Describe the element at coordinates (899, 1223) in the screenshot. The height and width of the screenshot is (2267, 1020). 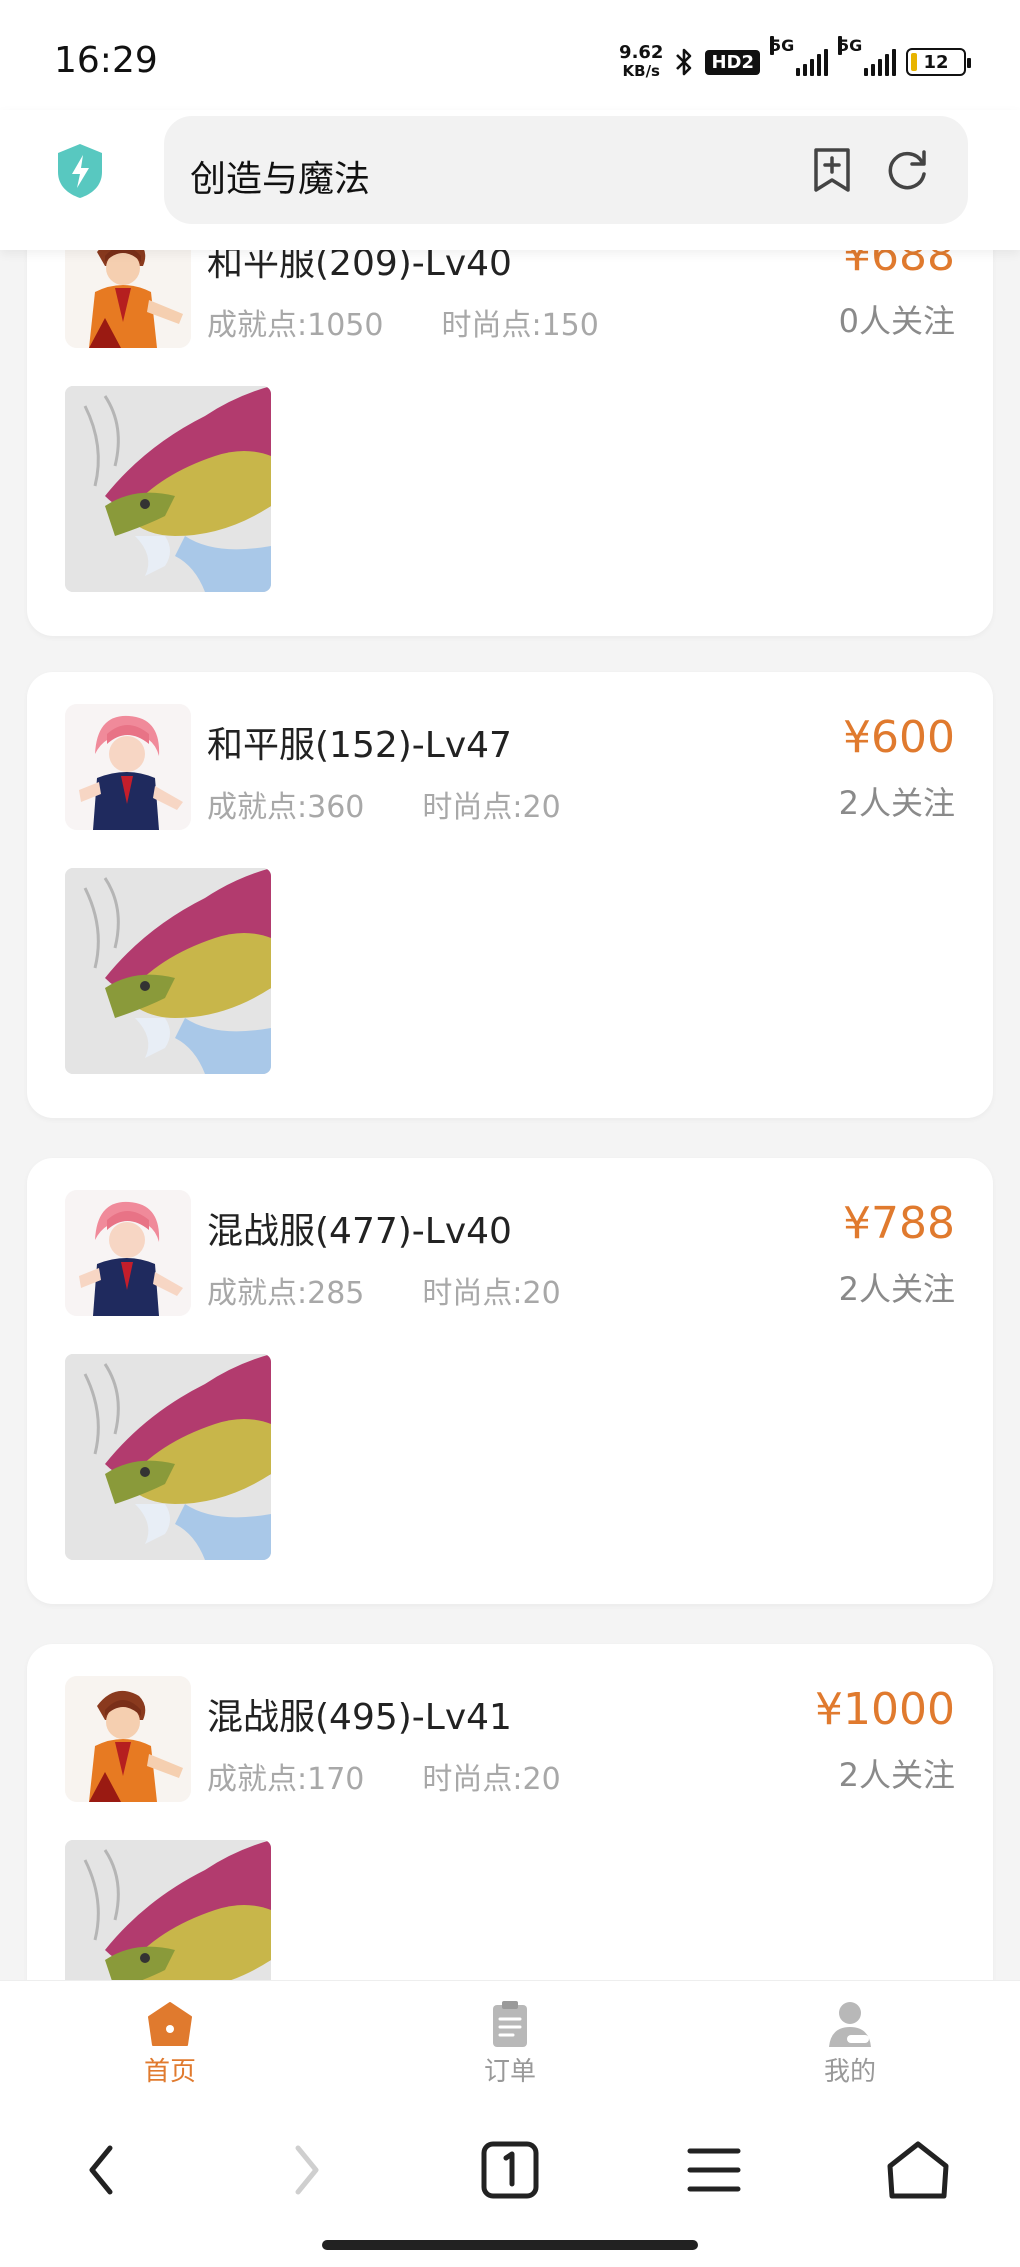
I see `listing-price: ¥788` at that location.